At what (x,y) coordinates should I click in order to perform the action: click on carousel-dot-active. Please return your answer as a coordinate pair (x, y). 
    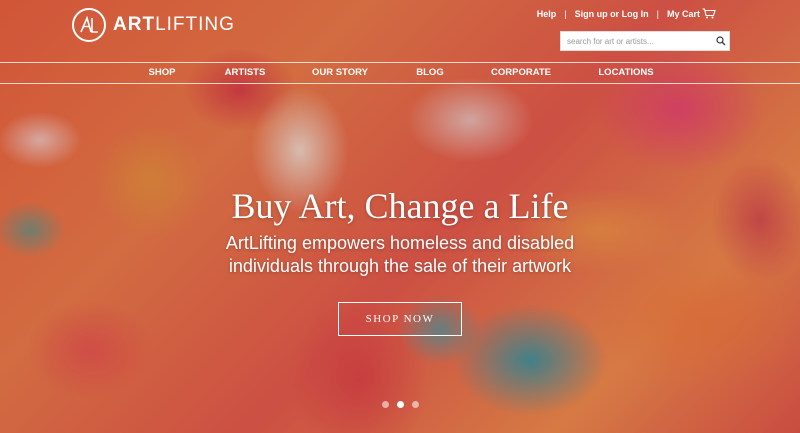
    Looking at the image, I should click on (400, 404).